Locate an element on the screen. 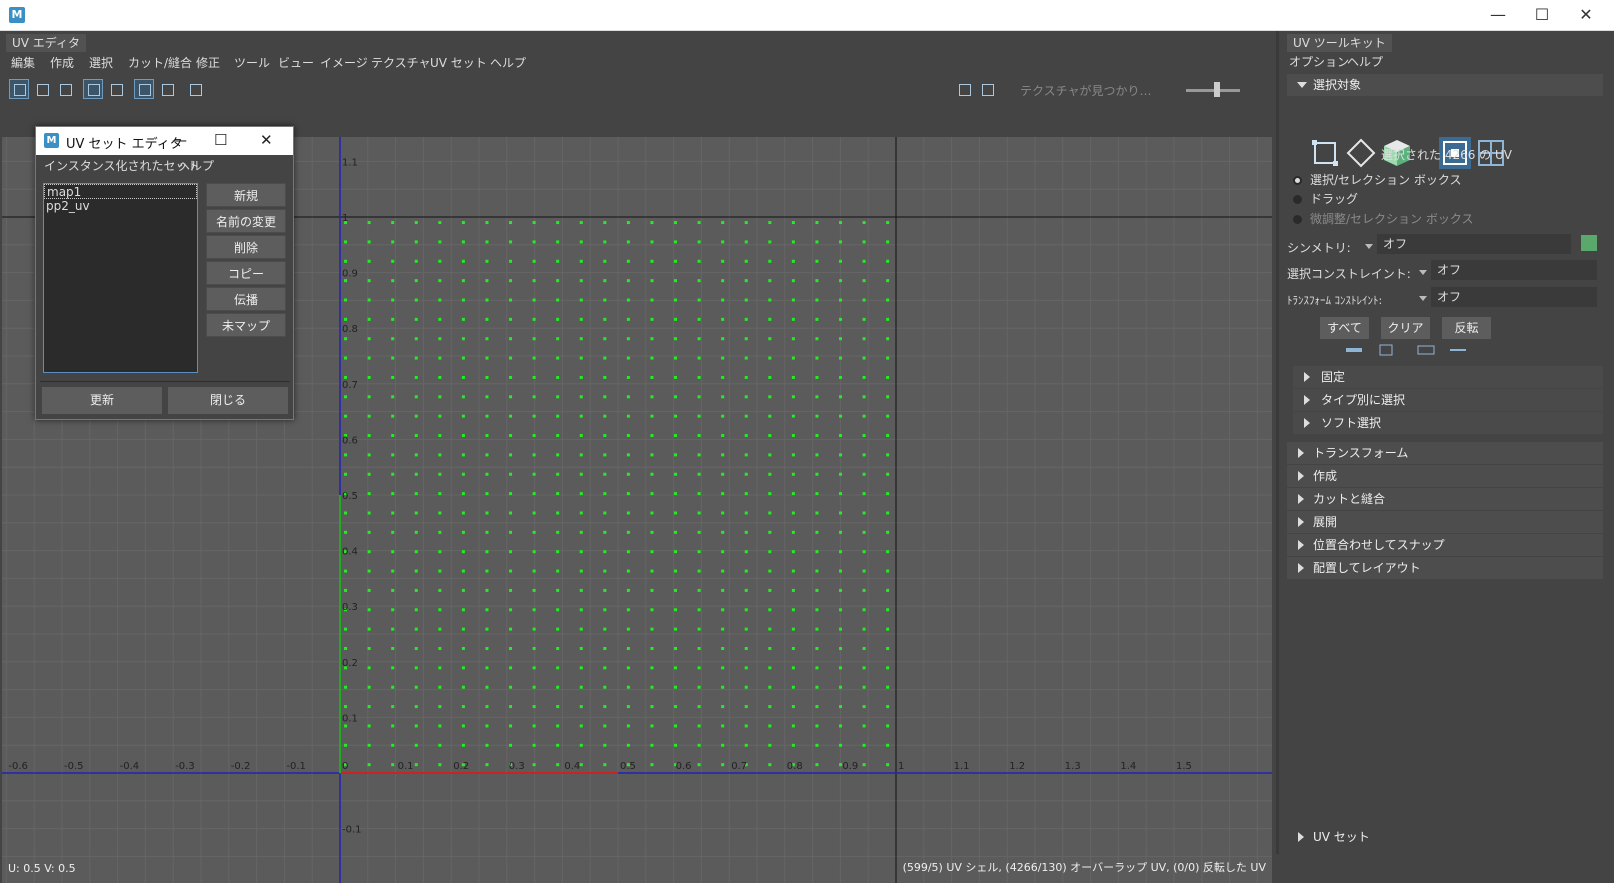 The image size is (1614, 883). section-uv-sets: UV セット is located at coordinates (1445, 837).